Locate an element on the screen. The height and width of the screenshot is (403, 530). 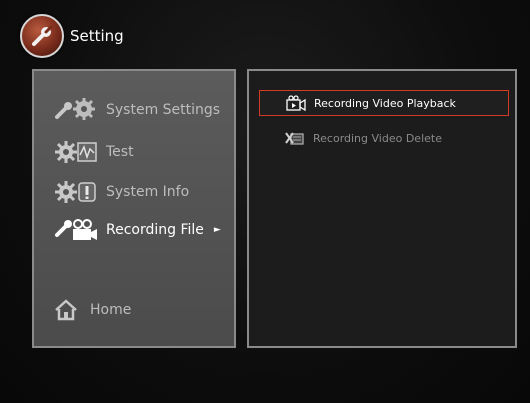
menu-item-system-info: System Info is located at coordinates (121, 192).